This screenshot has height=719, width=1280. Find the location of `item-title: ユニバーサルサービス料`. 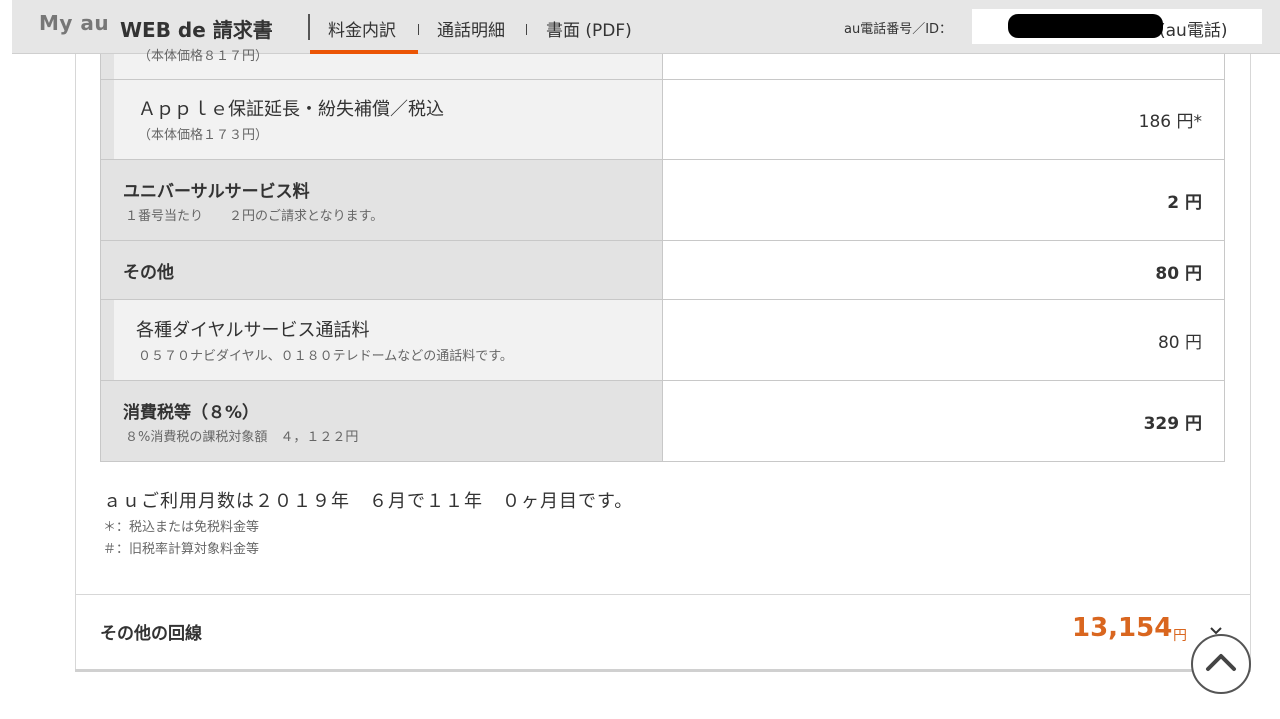

item-title: ユニバーサルサービス料 is located at coordinates (216, 192).